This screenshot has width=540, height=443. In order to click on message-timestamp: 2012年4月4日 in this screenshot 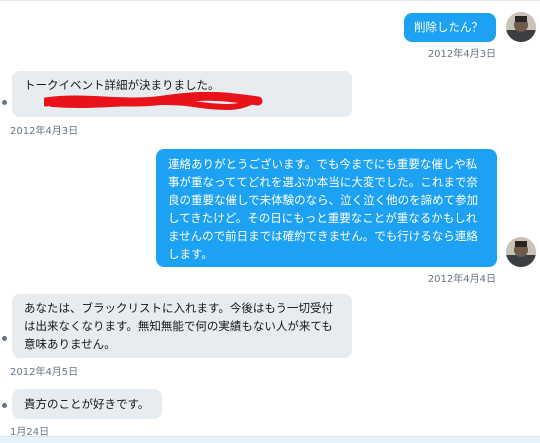, I will do `click(461, 279)`.